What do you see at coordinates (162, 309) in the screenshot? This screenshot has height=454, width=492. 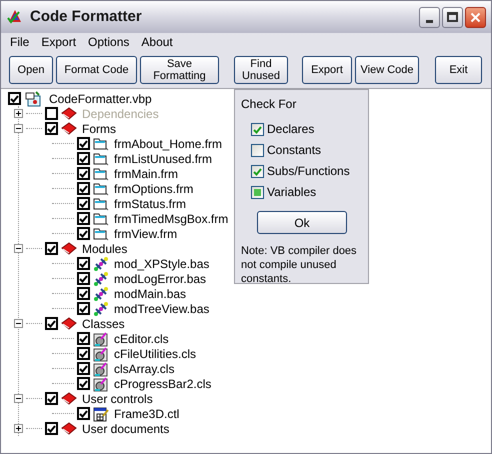 I see `tree-item-label: modTreeView.bas` at bounding box center [162, 309].